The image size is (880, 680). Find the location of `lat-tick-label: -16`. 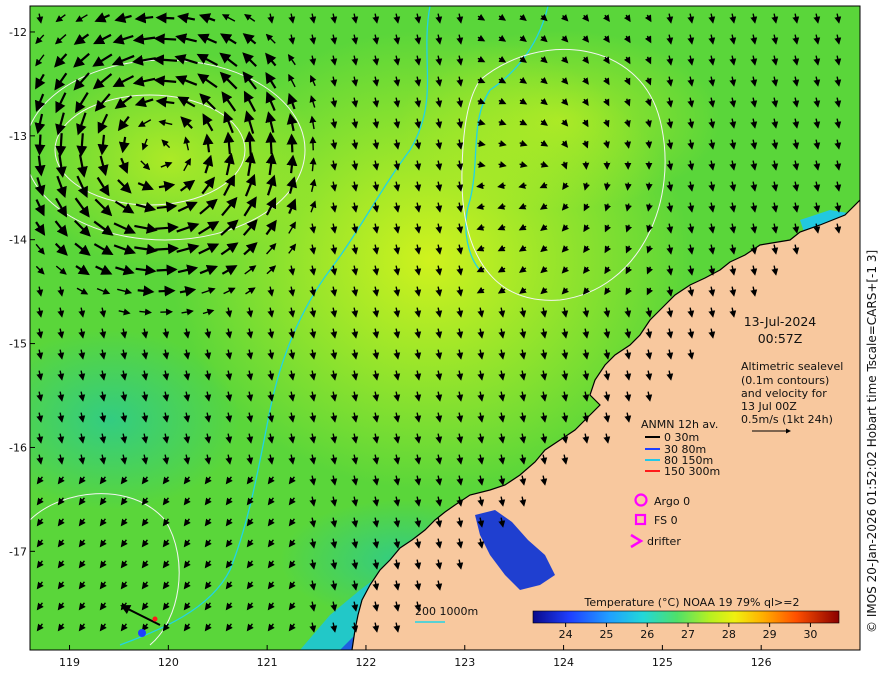

lat-tick-label: -16 is located at coordinates (18, 447).